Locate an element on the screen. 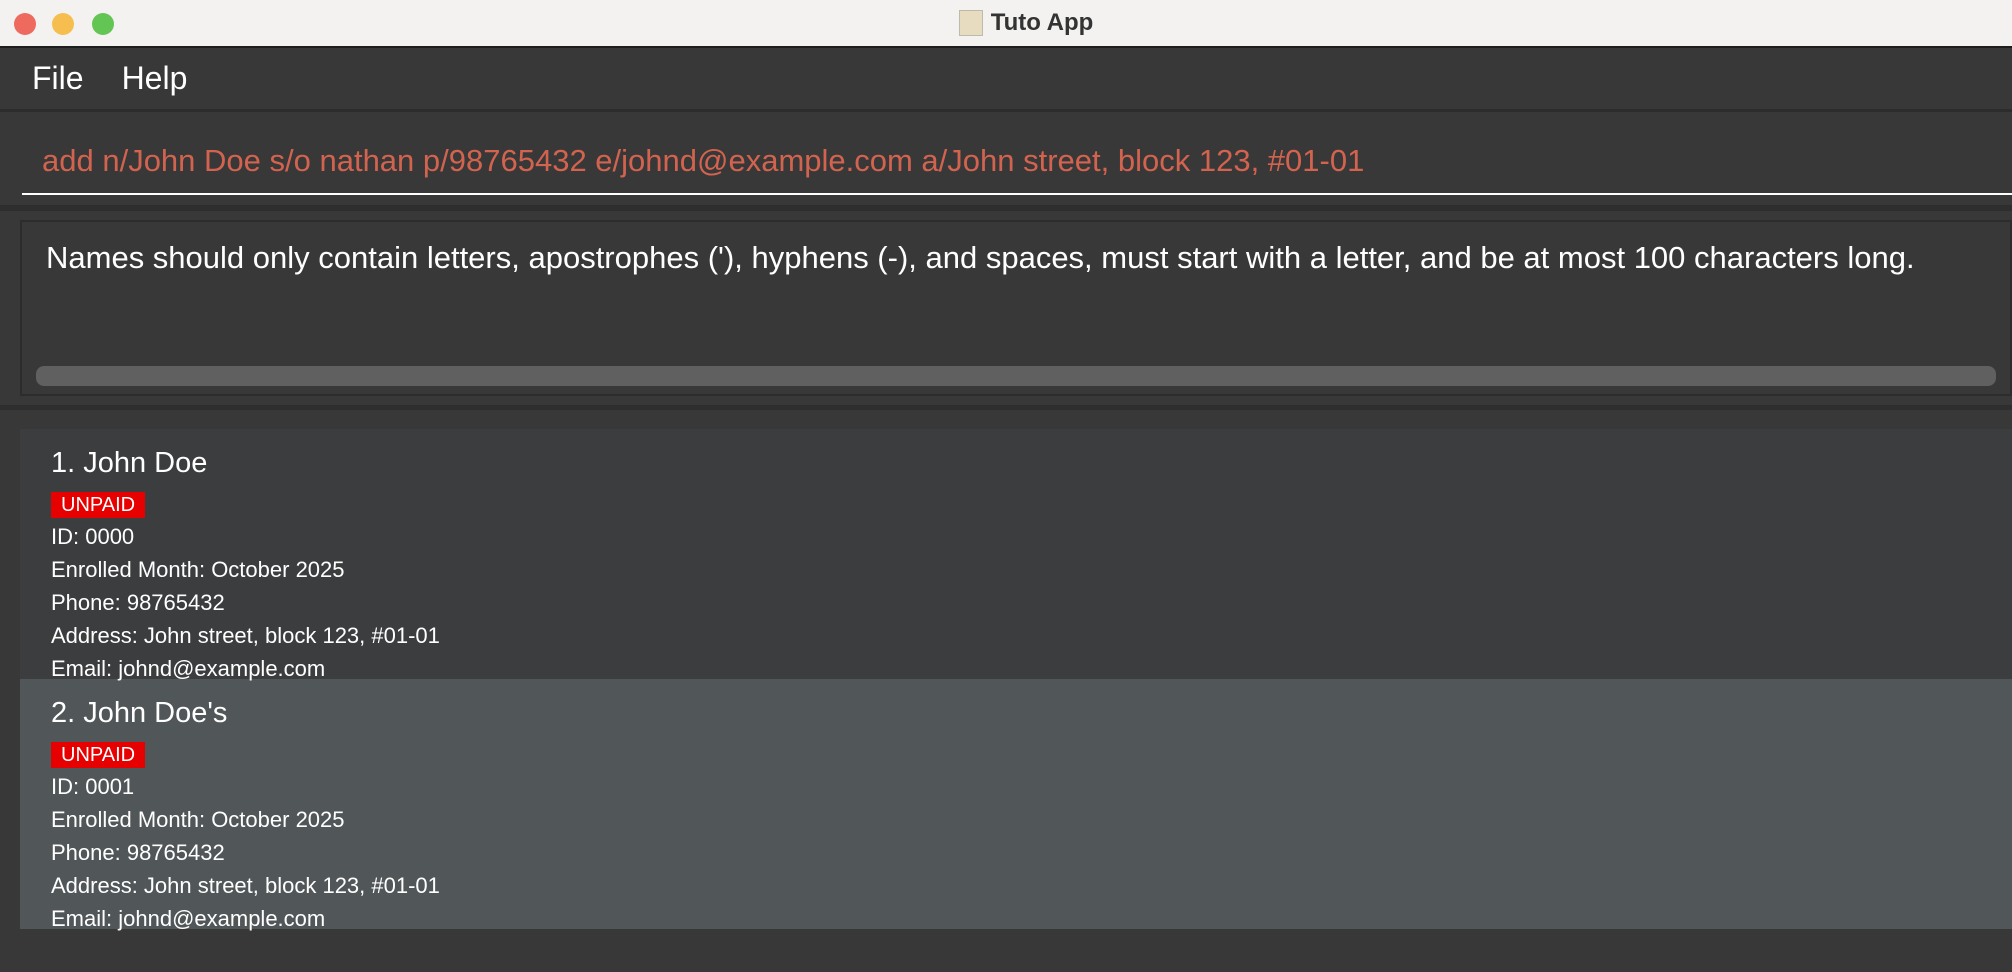 Image resolution: width=2012 pixels, height=972 pixels. title-bar: Tuto App is located at coordinates (1006, 24).